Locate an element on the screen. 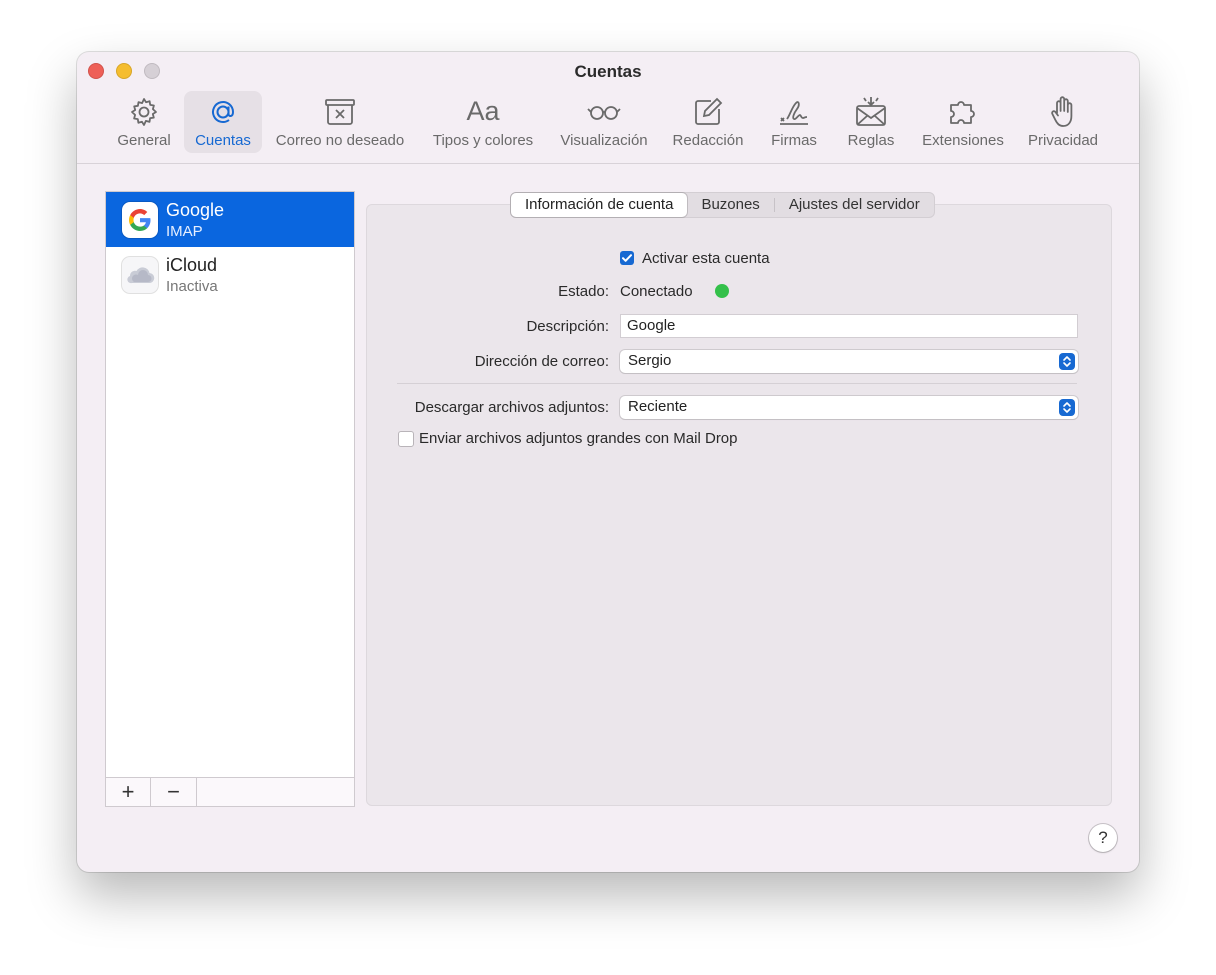 This screenshot has width=1216, height=975. puzzle-icon is located at coordinates (962, 112).